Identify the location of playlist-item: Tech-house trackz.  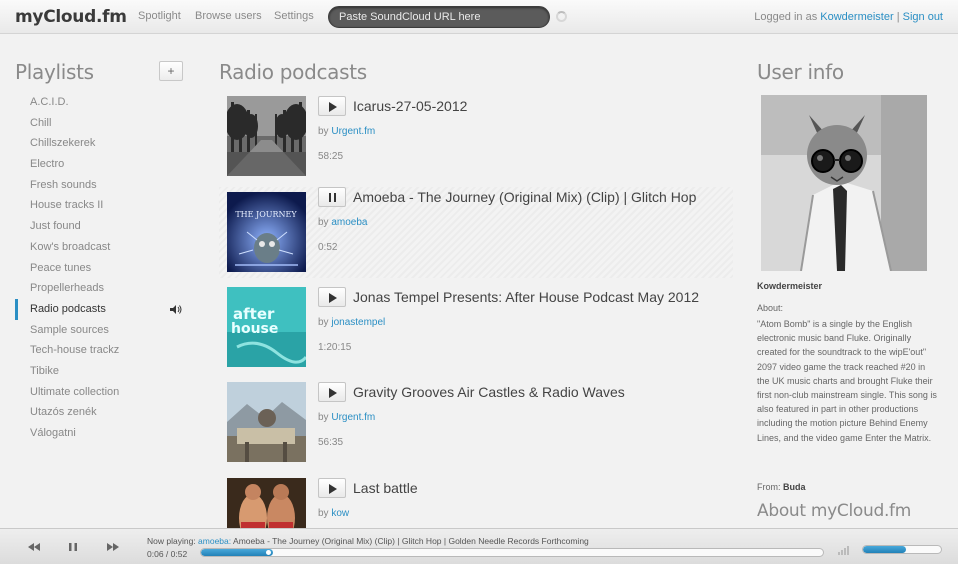
(102, 350).